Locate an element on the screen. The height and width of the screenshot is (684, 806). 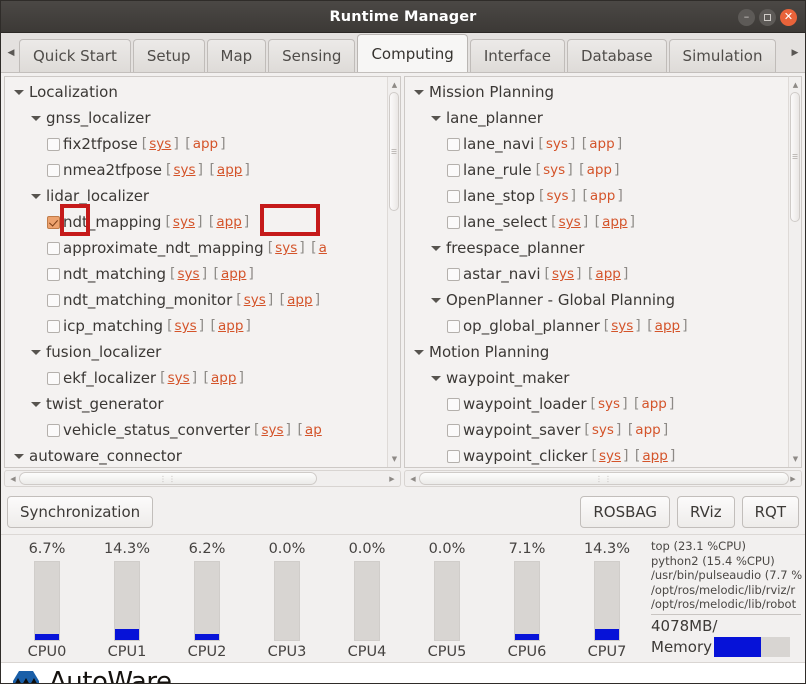
left-horizontal-scrollbar: ◀ ⋮⋮ ▶ is located at coordinates (202, 478).